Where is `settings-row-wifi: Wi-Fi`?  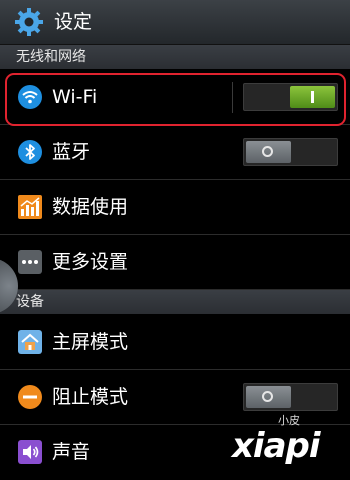
settings-row-wifi: Wi-Fi is located at coordinates (175, 97).